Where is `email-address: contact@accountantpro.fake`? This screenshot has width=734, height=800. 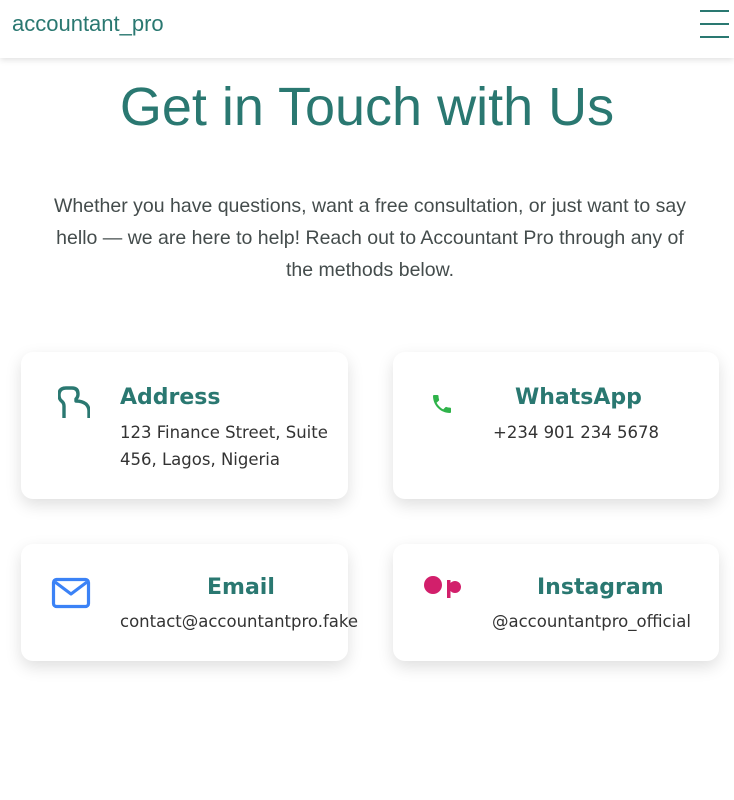
email-address: contact@accountantpro.fake is located at coordinates (239, 621).